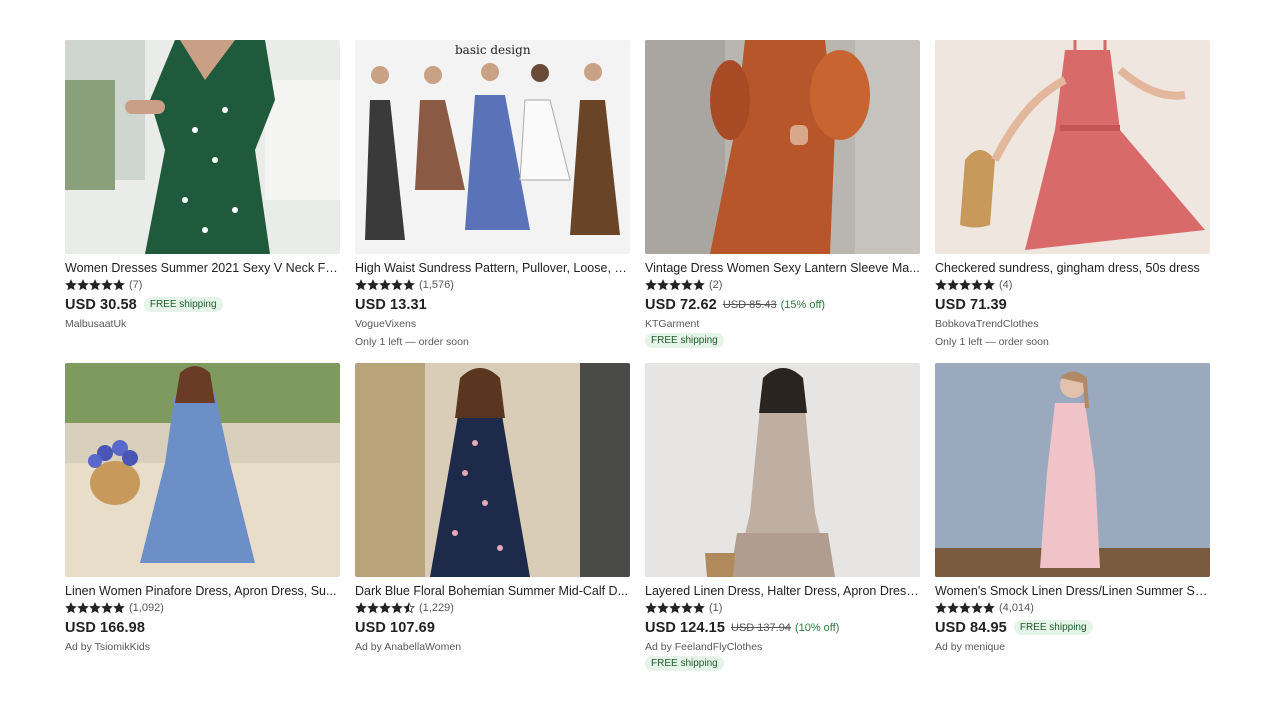 The image size is (1280, 715). What do you see at coordinates (492, 304) in the screenshot?
I see `price-row: USD 13.31` at bounding box center [492, 304].